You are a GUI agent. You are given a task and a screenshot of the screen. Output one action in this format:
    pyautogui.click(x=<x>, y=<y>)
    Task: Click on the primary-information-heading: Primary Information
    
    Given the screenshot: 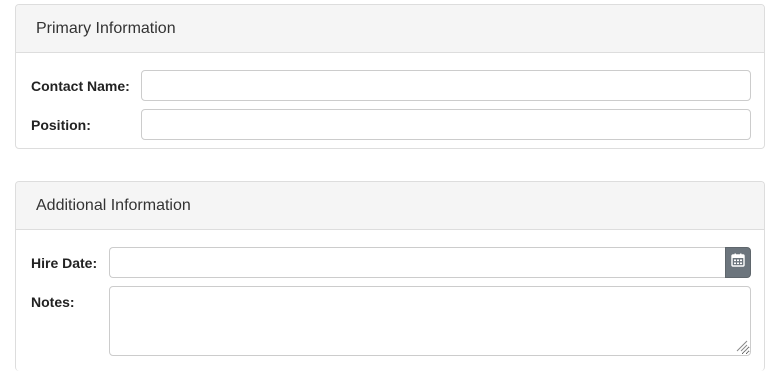 What is the action you would take?
    pyautogui.click(x=390, y=29)
    